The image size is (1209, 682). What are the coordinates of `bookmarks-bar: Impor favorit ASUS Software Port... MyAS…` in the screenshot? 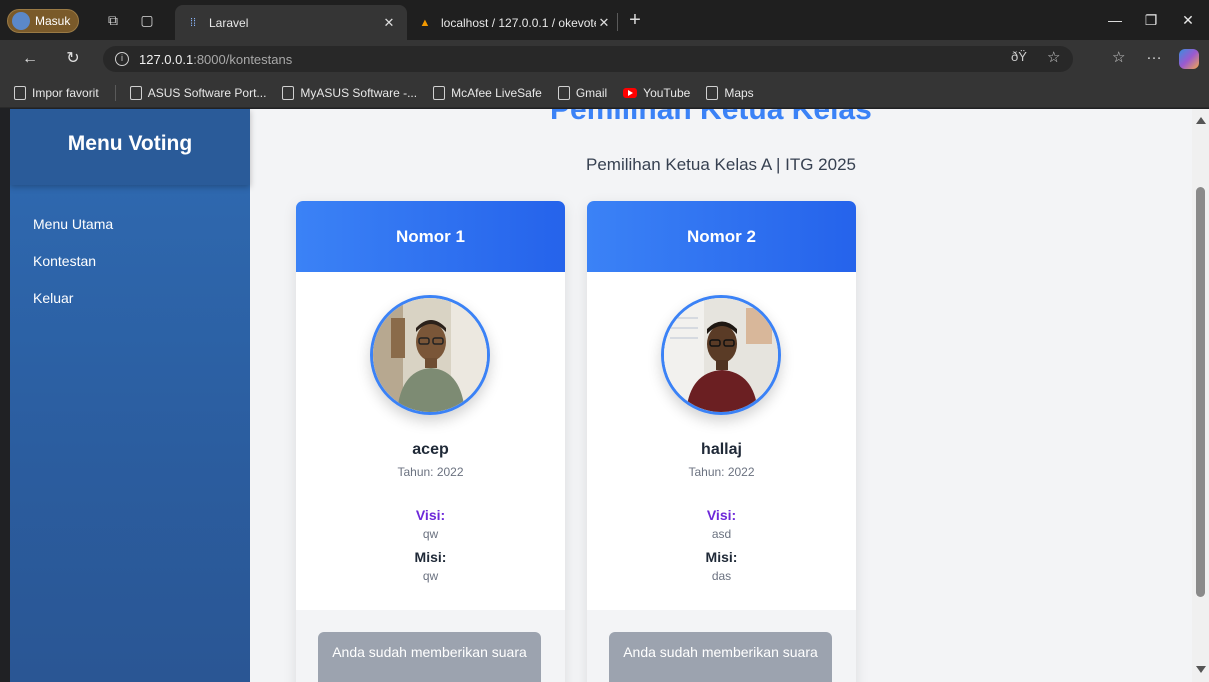 It's located at (604, 93).